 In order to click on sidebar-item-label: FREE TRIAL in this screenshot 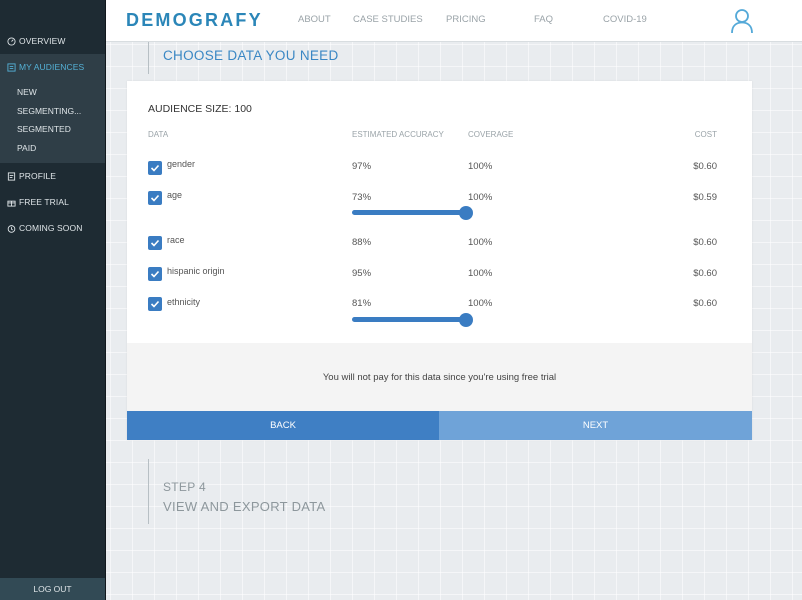, I will do `click(44, 202)`.